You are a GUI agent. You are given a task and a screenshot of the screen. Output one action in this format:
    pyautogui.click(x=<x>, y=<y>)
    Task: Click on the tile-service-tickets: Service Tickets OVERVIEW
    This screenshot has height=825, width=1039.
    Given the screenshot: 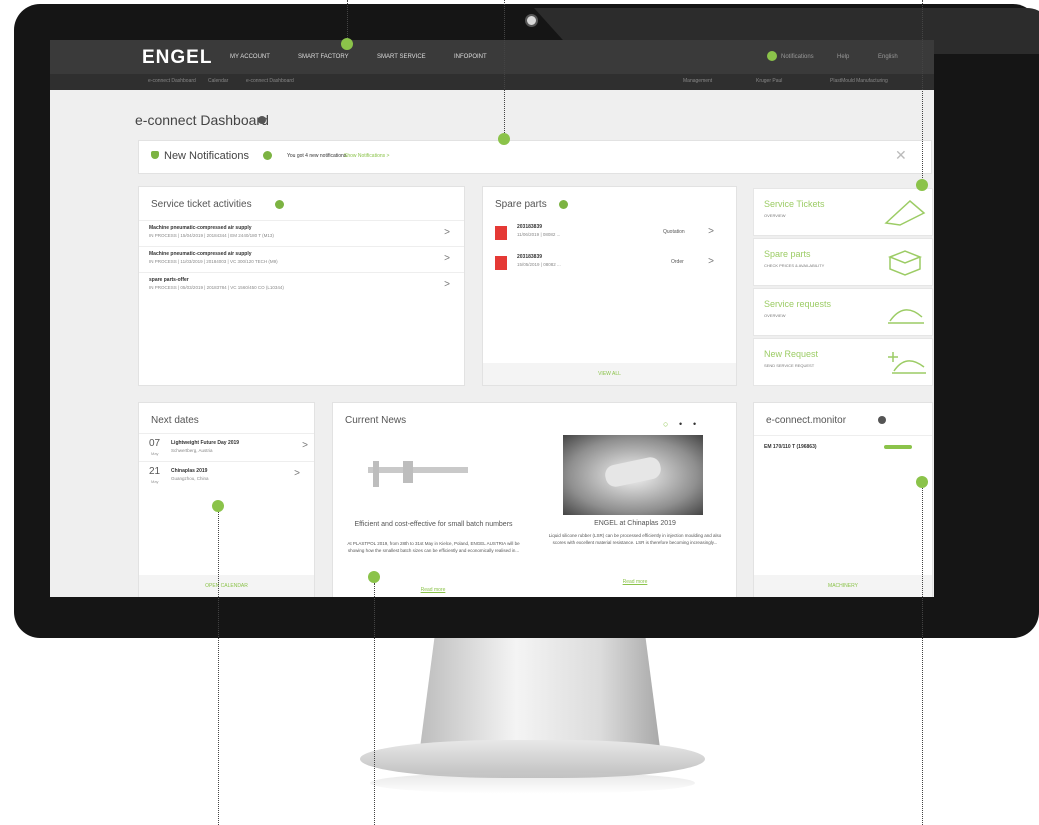 What is the action you would take?
    pyautogui.click(x=843, y=212)
    